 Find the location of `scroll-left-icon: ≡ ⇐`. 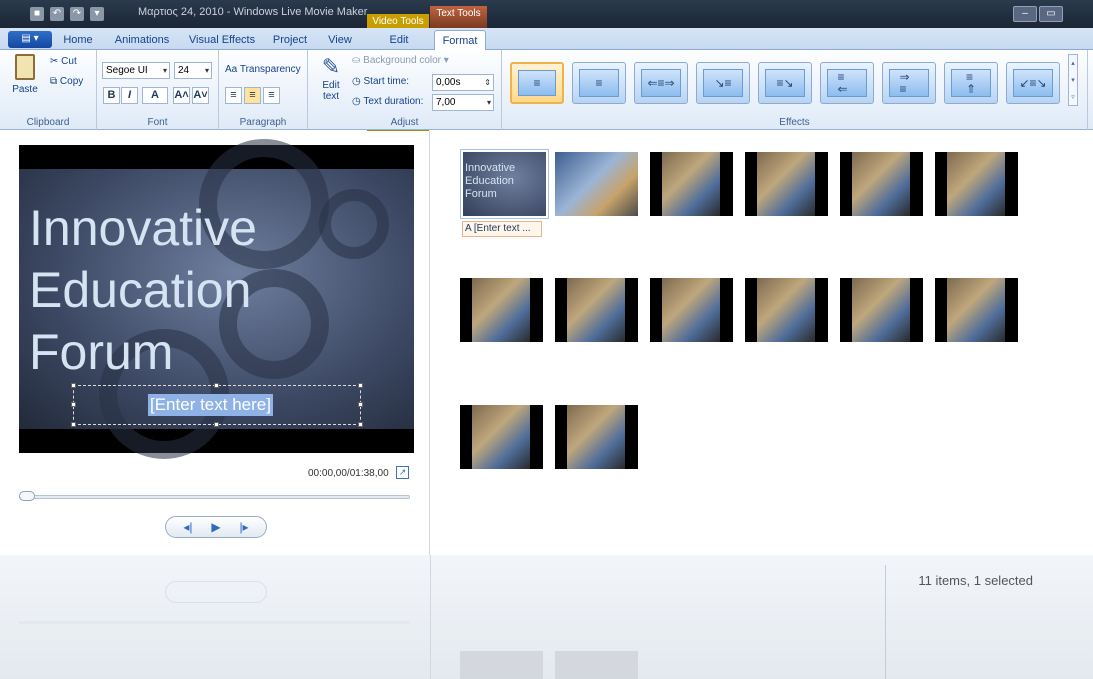

scroll-left-icon: ≡ ⇐ is located at coordinates (842, 83).